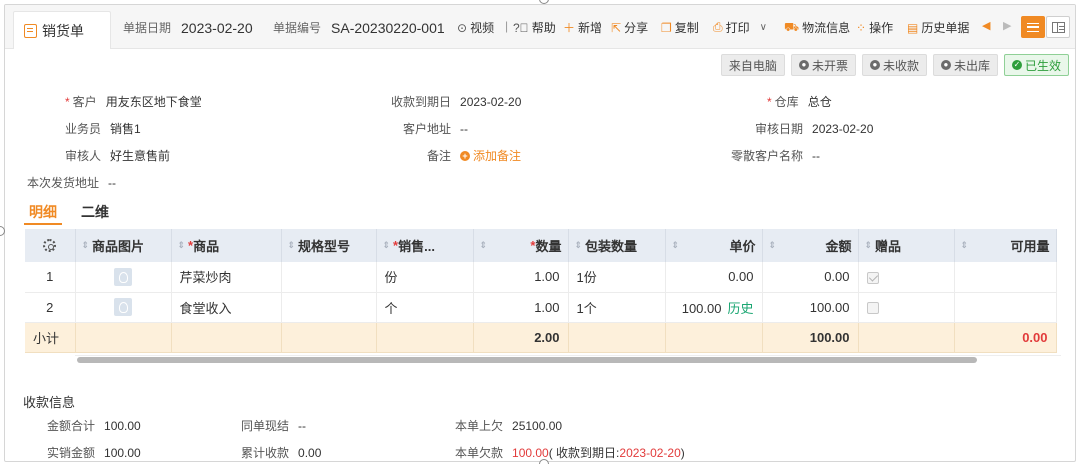  I want to click on remark-label: 备注, so click(439, 156).